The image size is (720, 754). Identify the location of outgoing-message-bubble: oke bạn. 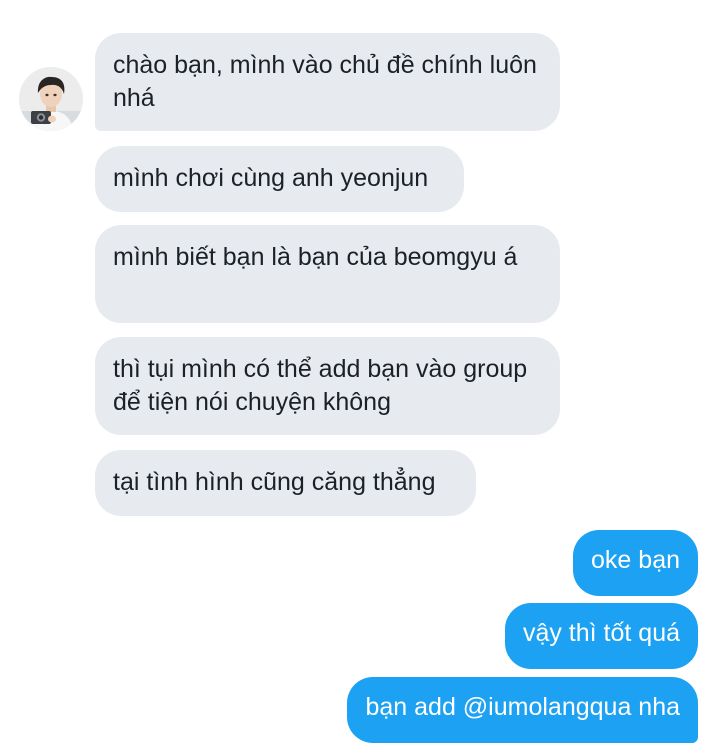
(635, 563).